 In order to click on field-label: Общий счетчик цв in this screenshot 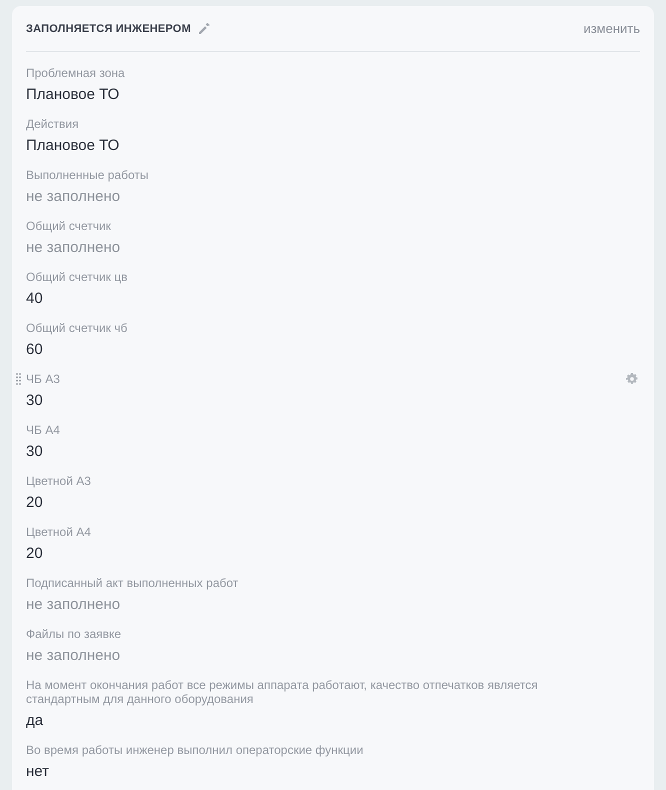, I will do `click(77, 277)`.